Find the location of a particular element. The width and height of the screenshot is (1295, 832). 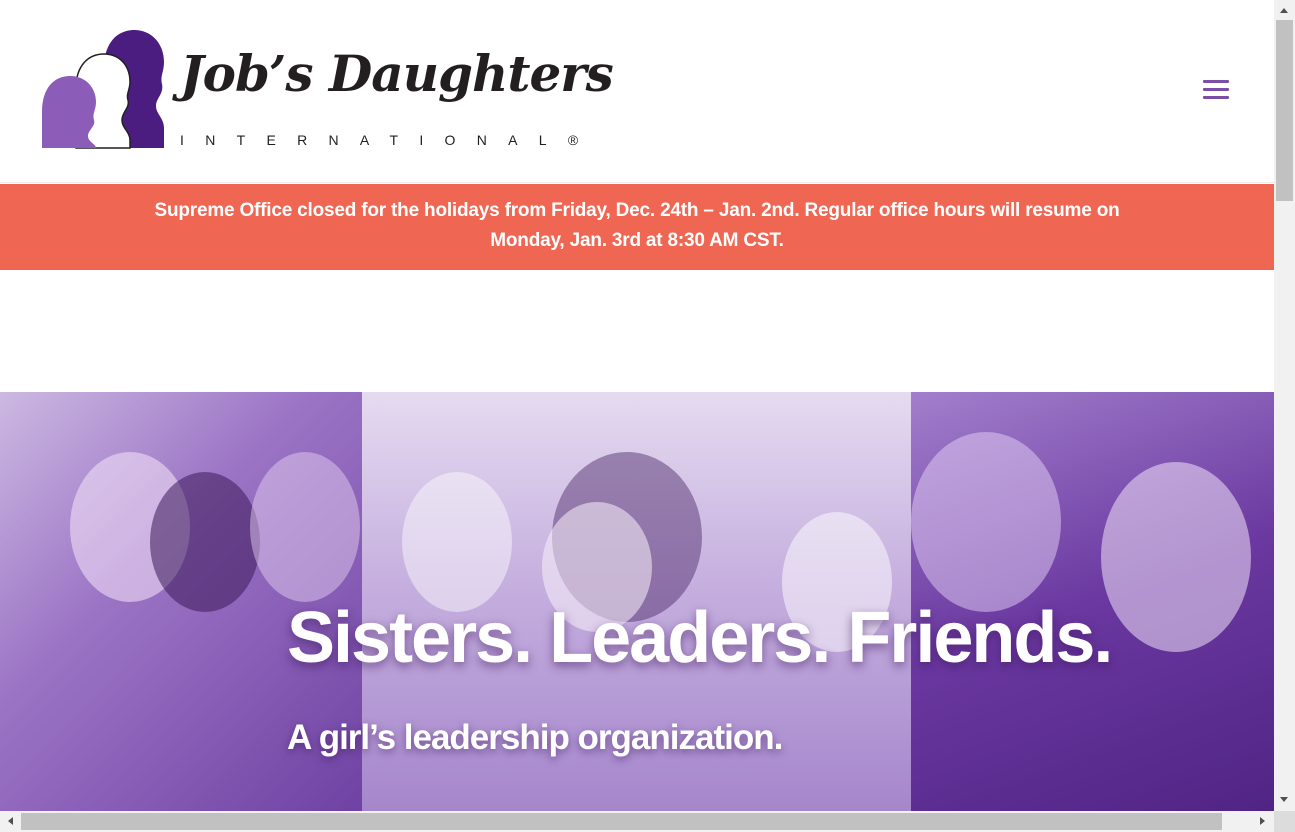

site-logo-link: Job’s Daughters INTERNATIONAL® is located at coordinates (327, 90).